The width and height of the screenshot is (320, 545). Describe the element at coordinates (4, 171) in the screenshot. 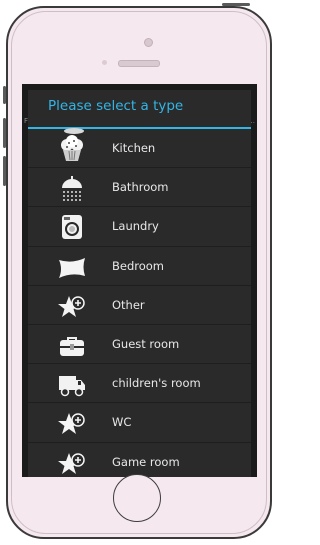

I see `volume-down-button` at that location.